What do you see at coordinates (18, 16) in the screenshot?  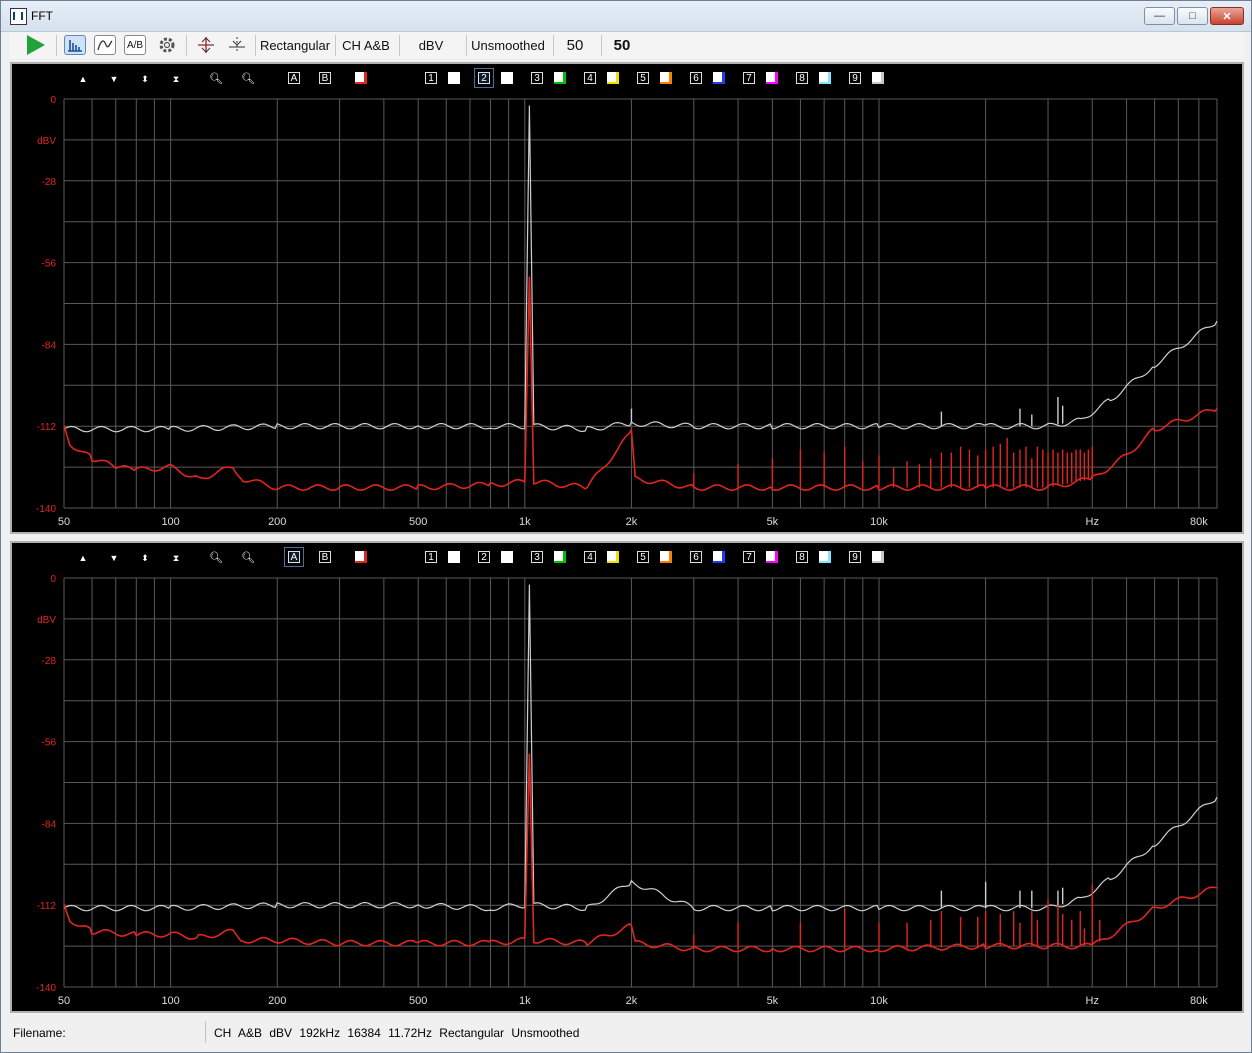 I see `app-icon` at bounding box center [18, 16].